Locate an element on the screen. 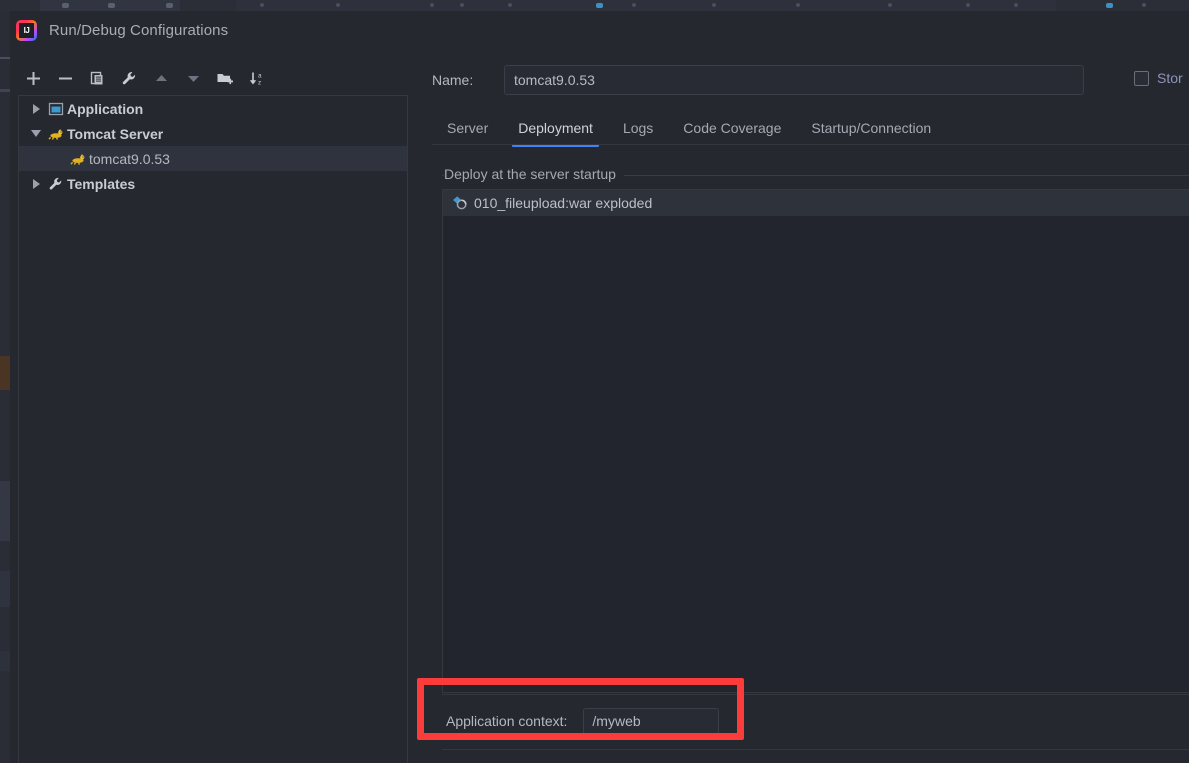 This screenshot has width=1189, height=763. tab-label: Server is located at coordinates (468, 128).